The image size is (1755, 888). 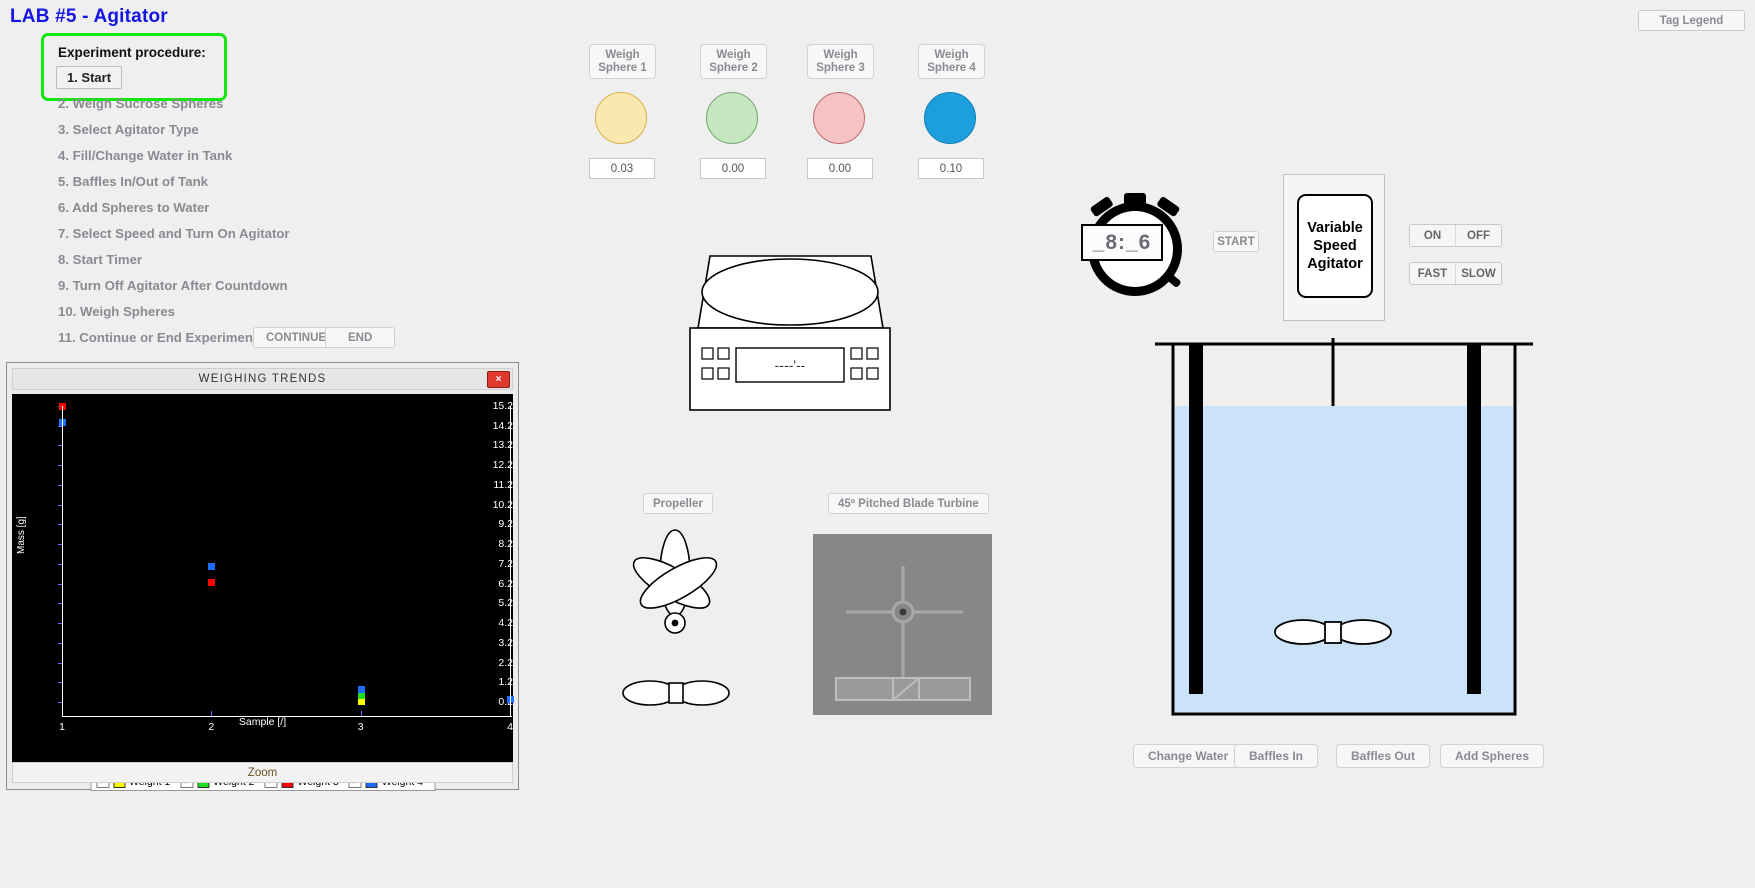 I want to click on weigh-sphere-4-line2: Sphere 4, so click(x=951, y=67).